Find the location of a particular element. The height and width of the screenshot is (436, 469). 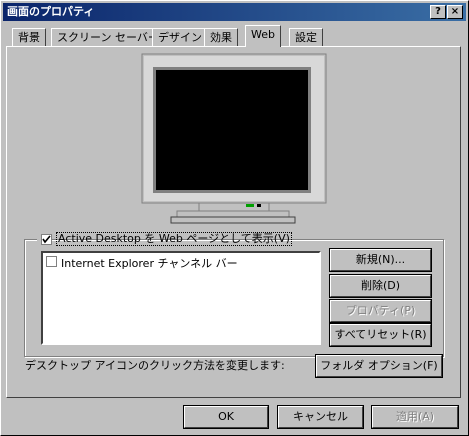

tab-design: デザイン is located at coordinates (180, 37).